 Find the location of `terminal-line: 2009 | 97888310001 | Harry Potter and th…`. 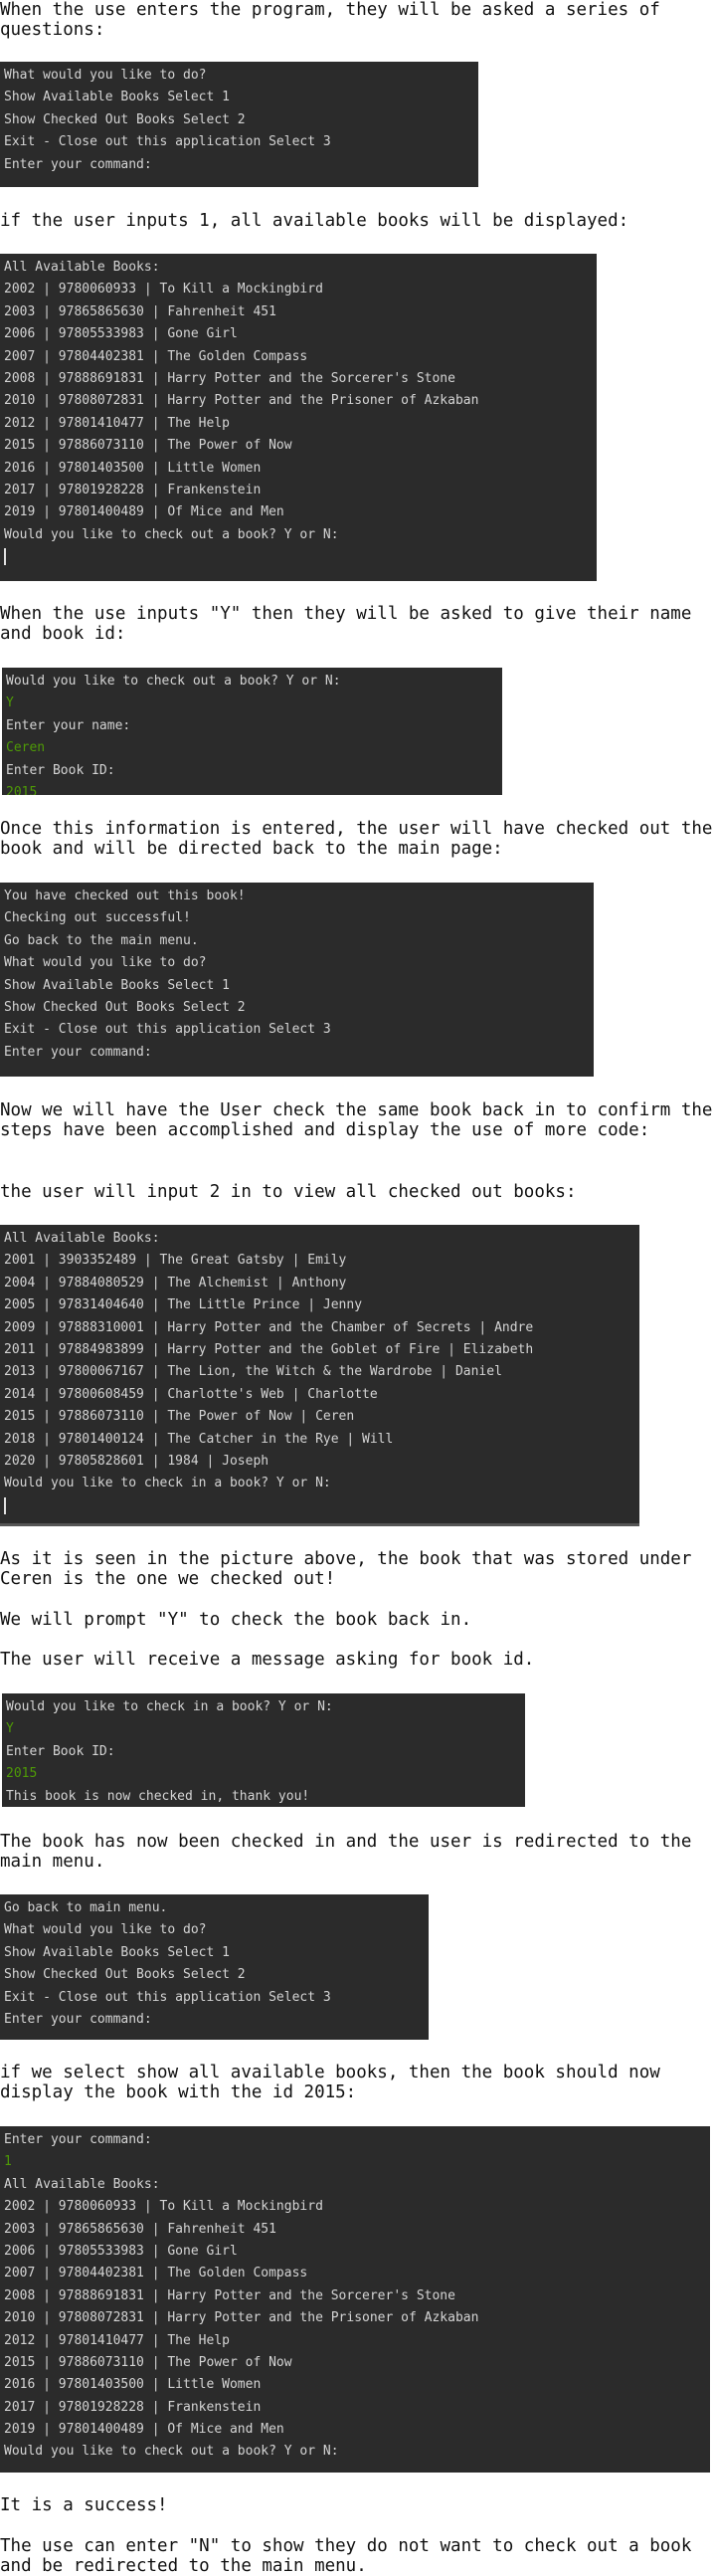

terminal-line: 2009 | 97888310001 | Harry Potter and th… is located at coordinates (269, 1327).